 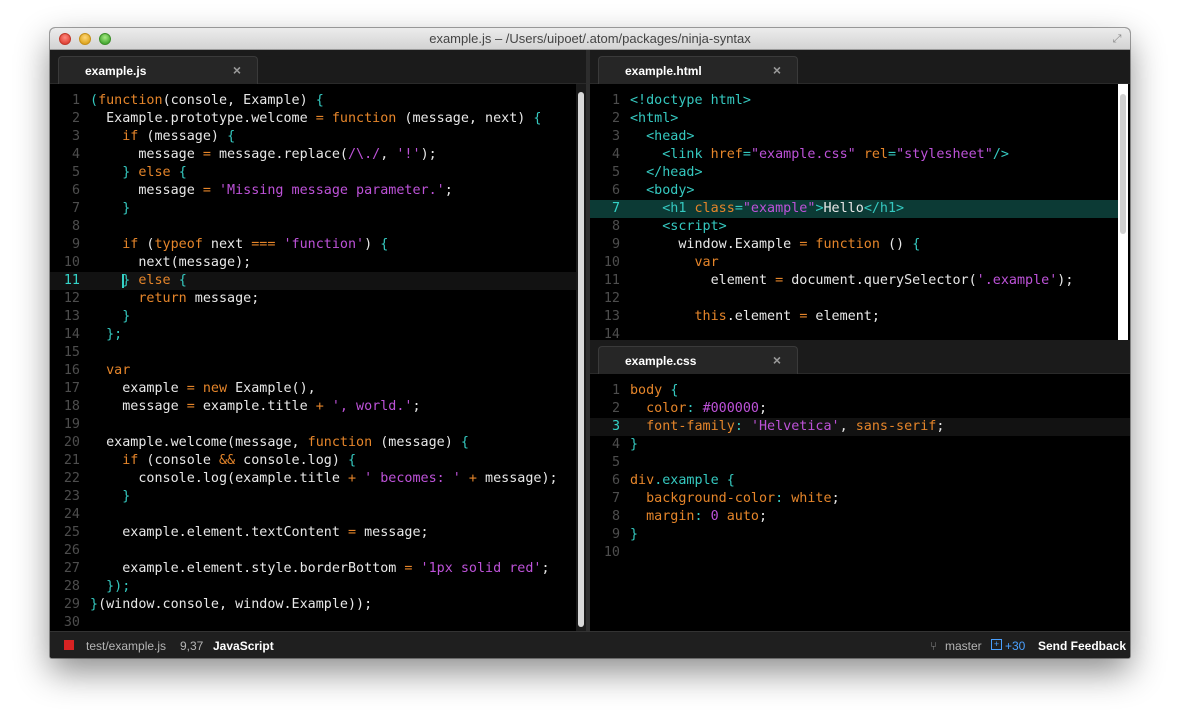 What do you see at coordinates (743, 498) in the screenshot?
I see `line-text: background-color: white;` at bounding box center [743, 498].